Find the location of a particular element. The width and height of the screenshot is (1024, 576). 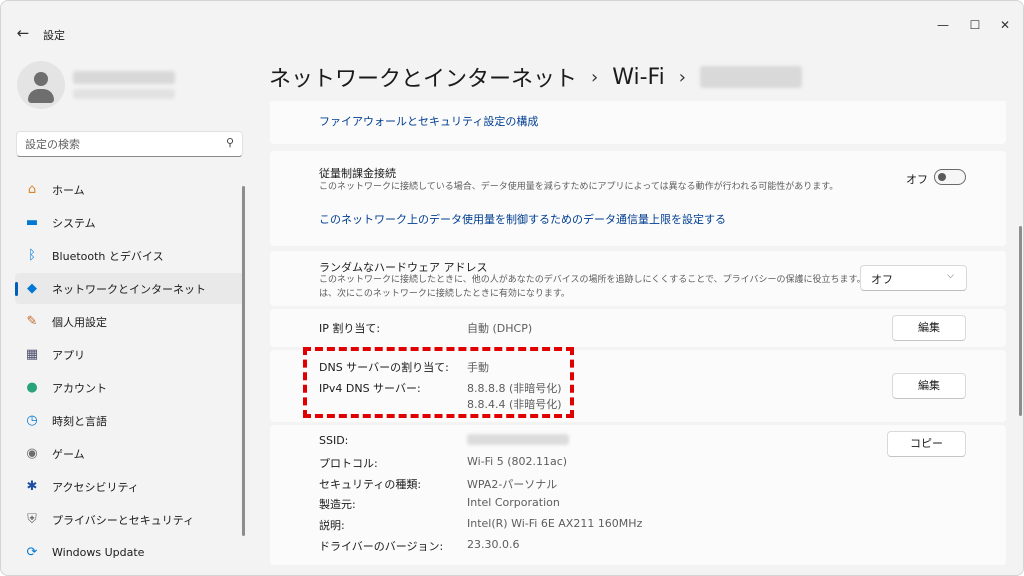

property-label: 説明: is located at coordinates (332, 526).